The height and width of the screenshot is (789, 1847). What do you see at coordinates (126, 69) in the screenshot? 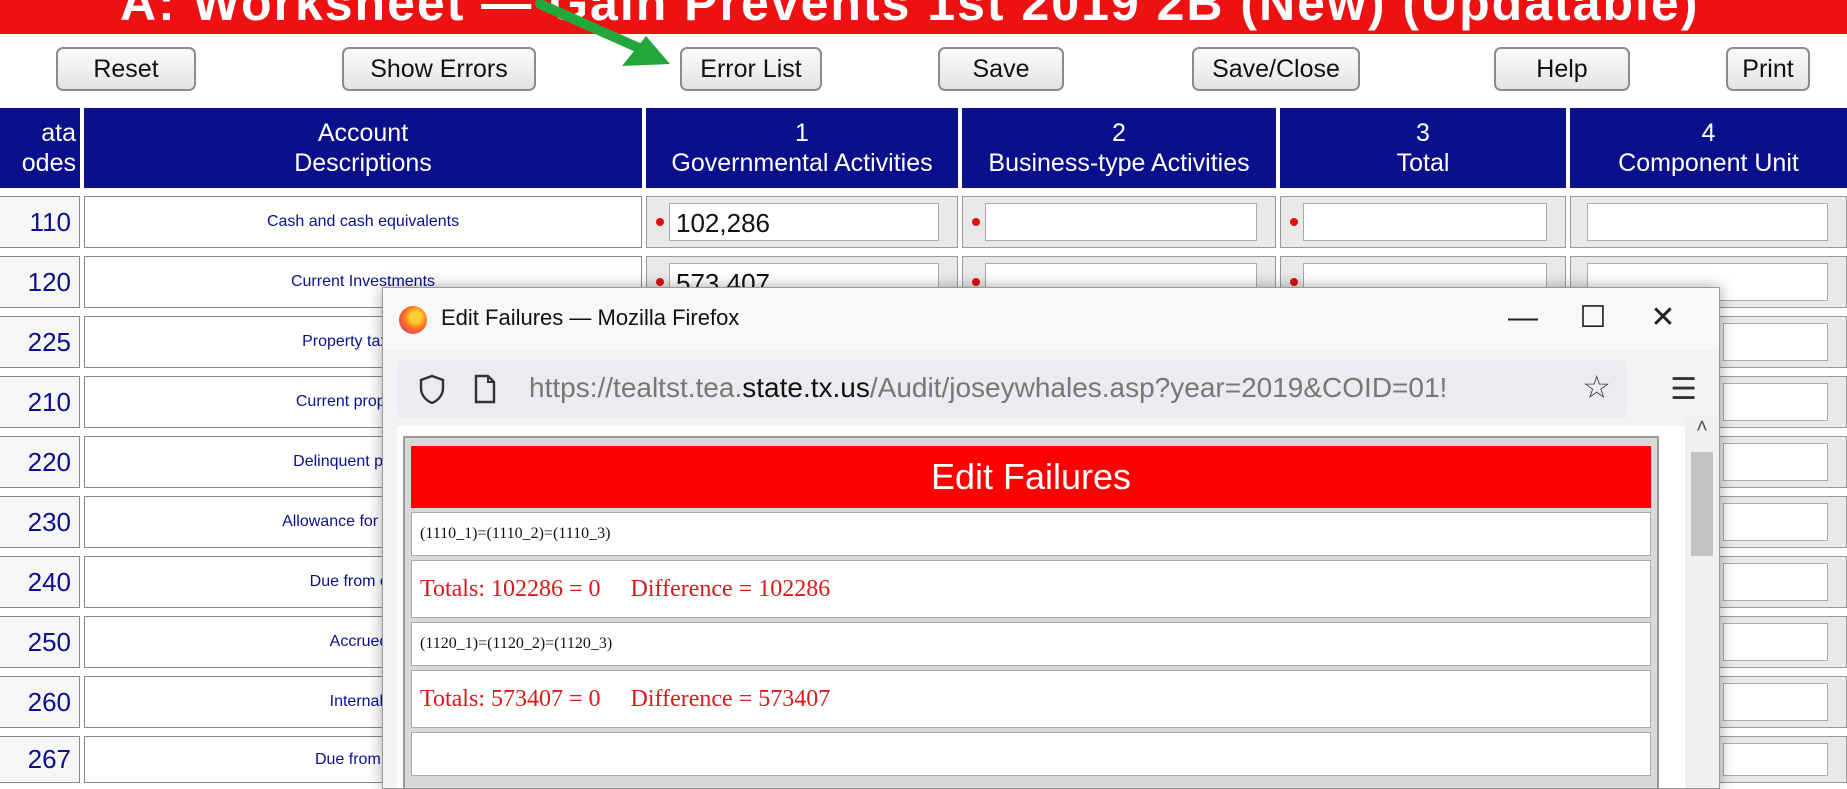
I see `reset-button: Reset` at bounding box center [126, 69].